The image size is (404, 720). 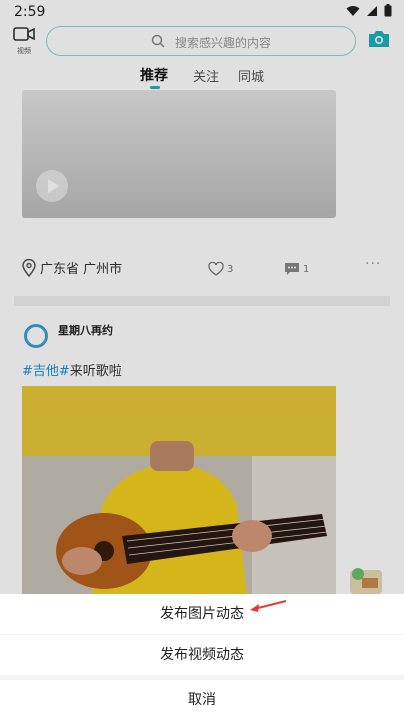 I want to click on red-arrow-annotation, so click(x=268, y=606).